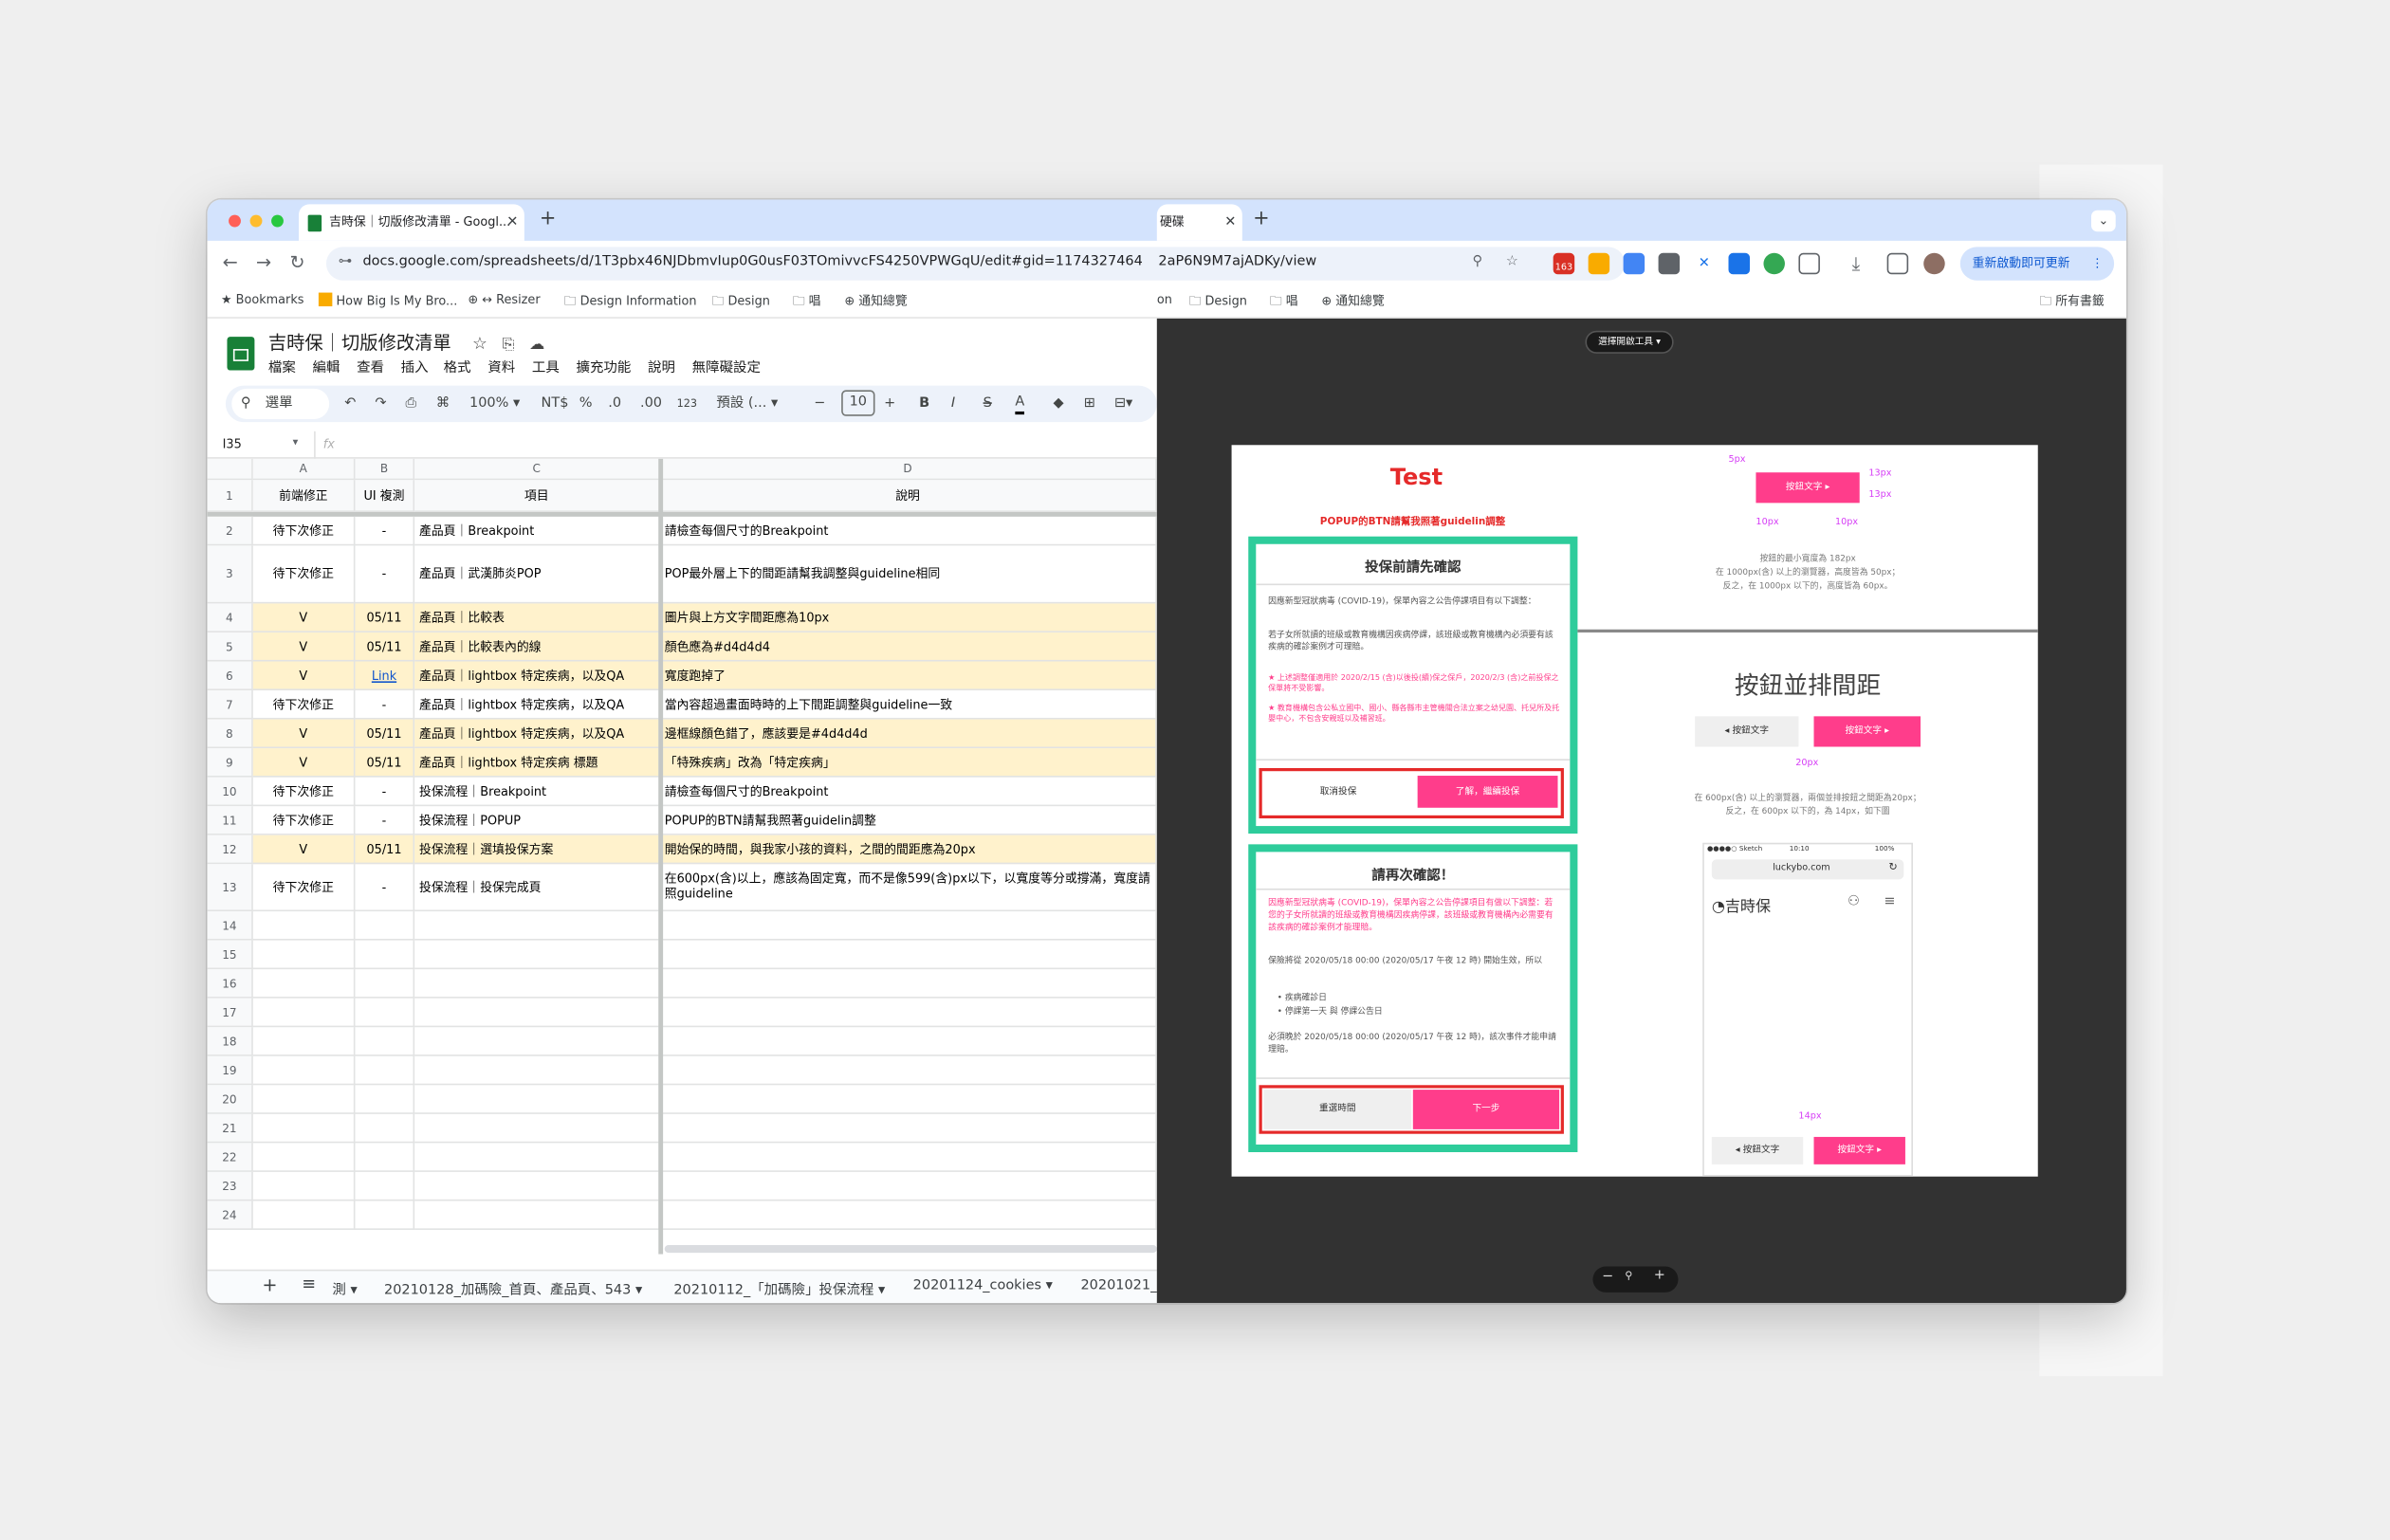 The width and height of the screenshot is (2390, 1540). What do you see at coordinates (350, 404) in the screenshot?
I see `undo-icon: ↶` at bounding box center [350, 404].